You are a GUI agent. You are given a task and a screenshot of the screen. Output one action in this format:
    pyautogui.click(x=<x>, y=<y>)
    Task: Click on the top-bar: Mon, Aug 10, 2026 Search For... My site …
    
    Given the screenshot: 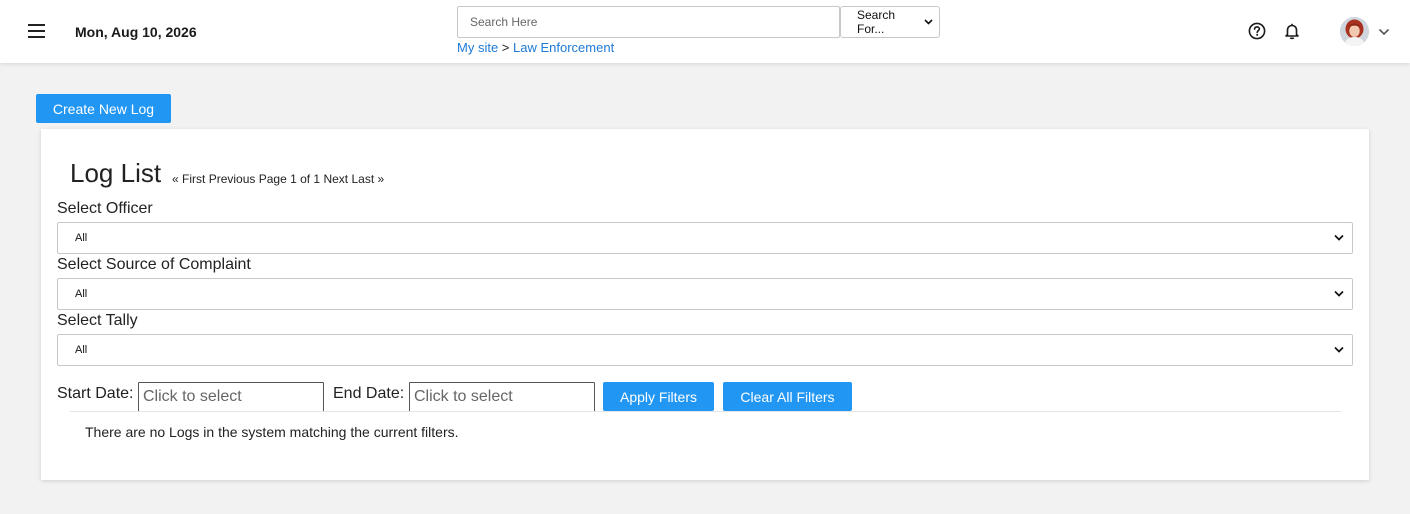 What is the action you would take?
    pyautogui.click(x=705, y=31)
    